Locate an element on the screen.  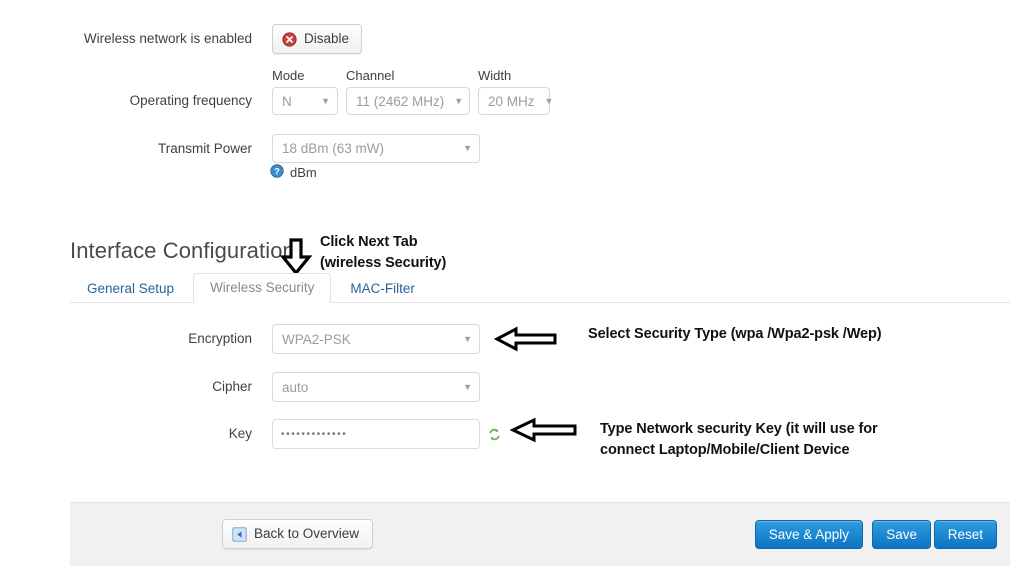
back-to-overview-label: Back to Overview is located at coordinates (307, 533).